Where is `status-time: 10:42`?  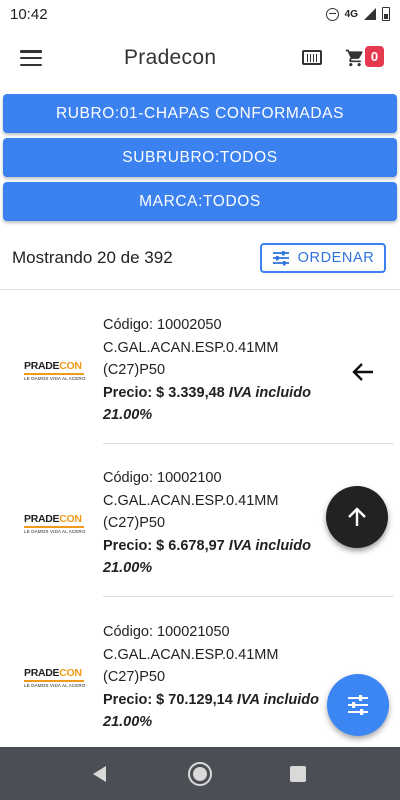 status-time: 10:42 is located at coordinates (29, 14).